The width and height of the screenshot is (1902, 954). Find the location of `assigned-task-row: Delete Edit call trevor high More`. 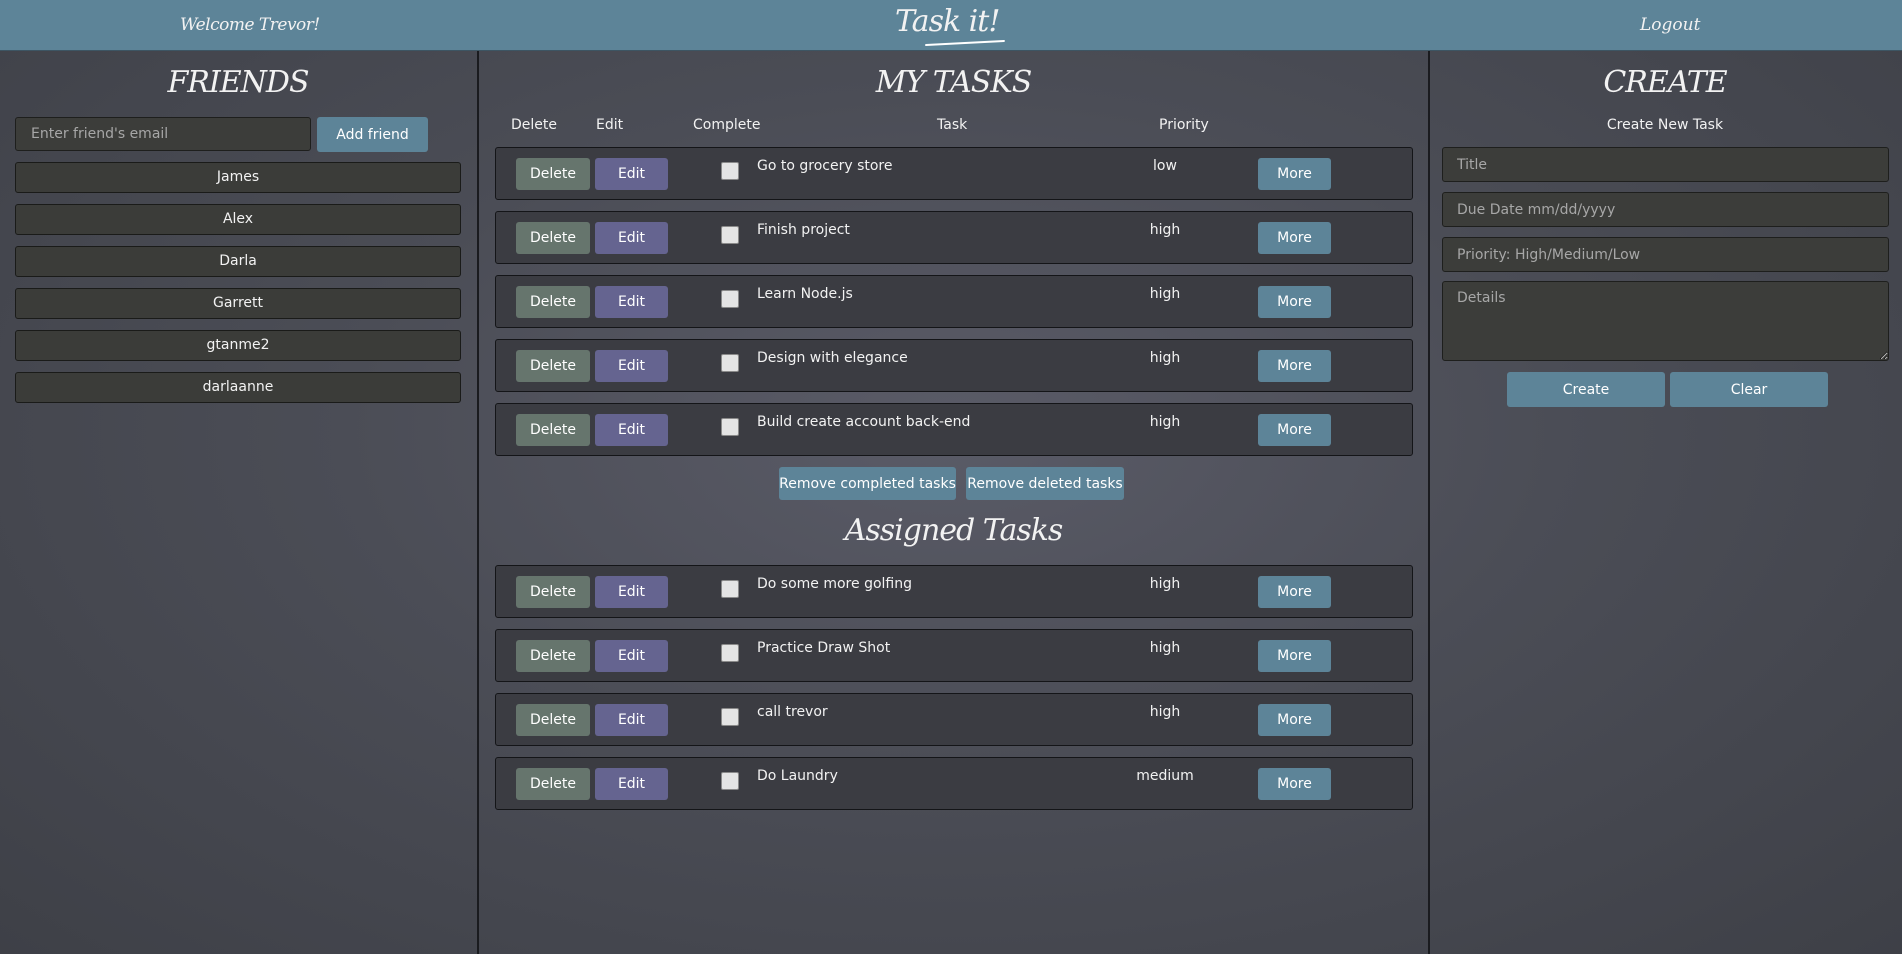

assigned-task-row: Delete Edit call trevor high More is located at coordinates (954, 719).